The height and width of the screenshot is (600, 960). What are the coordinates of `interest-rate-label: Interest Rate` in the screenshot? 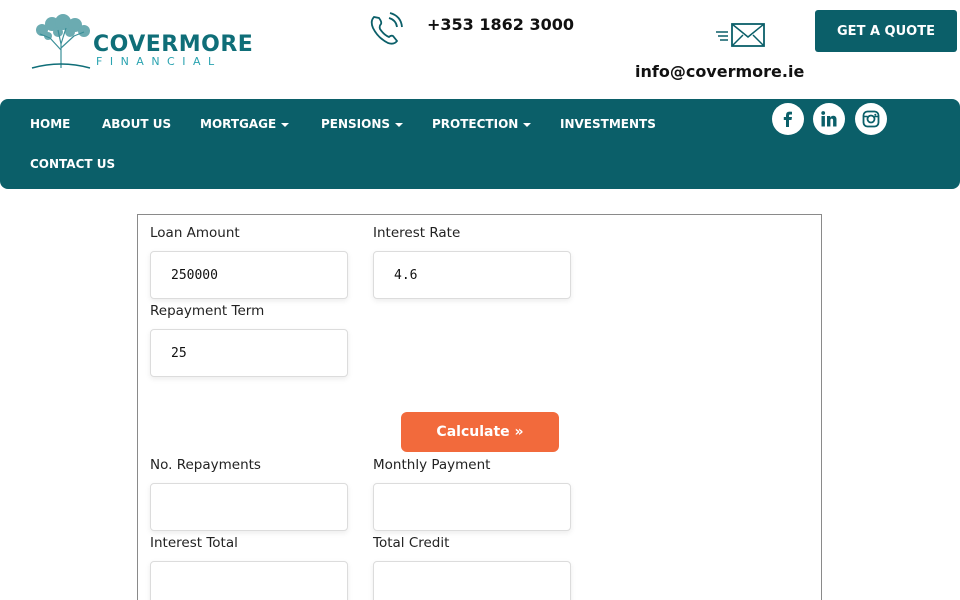 It's located at (417, 233).